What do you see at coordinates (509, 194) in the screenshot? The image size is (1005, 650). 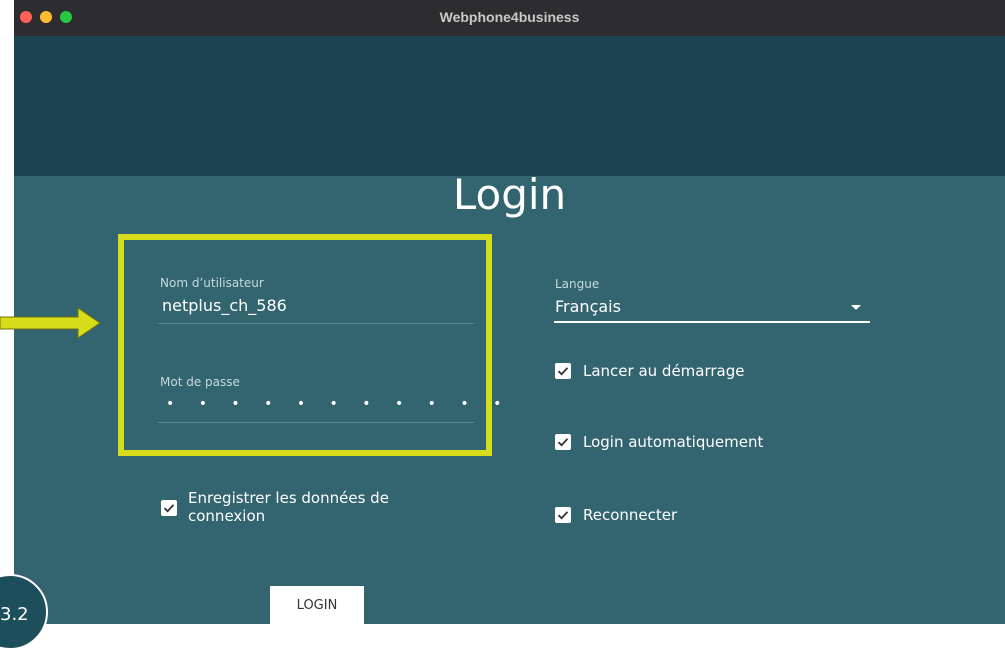 I see `page-title: Login` at bounding box center [509, 194].